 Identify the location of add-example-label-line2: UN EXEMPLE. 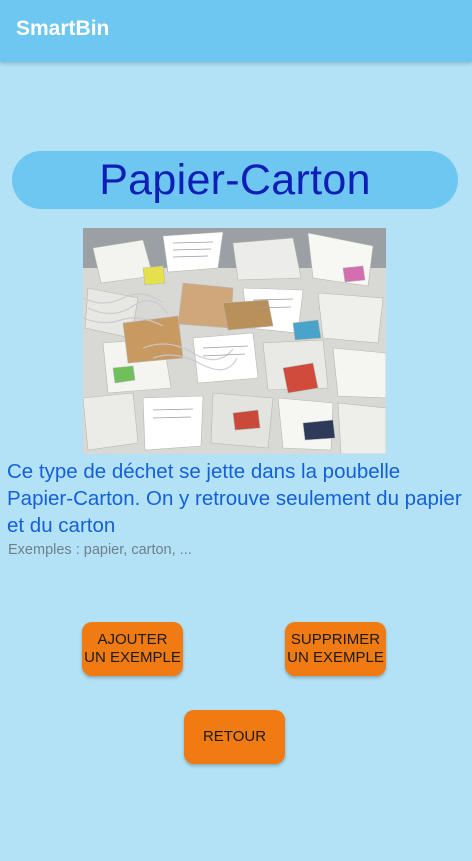
(132, 657).